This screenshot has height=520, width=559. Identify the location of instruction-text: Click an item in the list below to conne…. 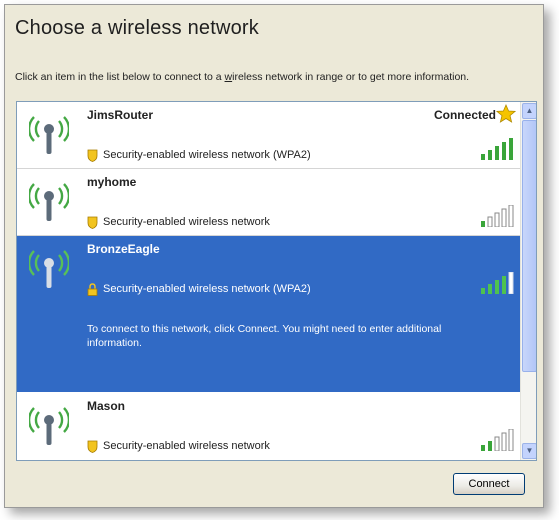
(265, 77).